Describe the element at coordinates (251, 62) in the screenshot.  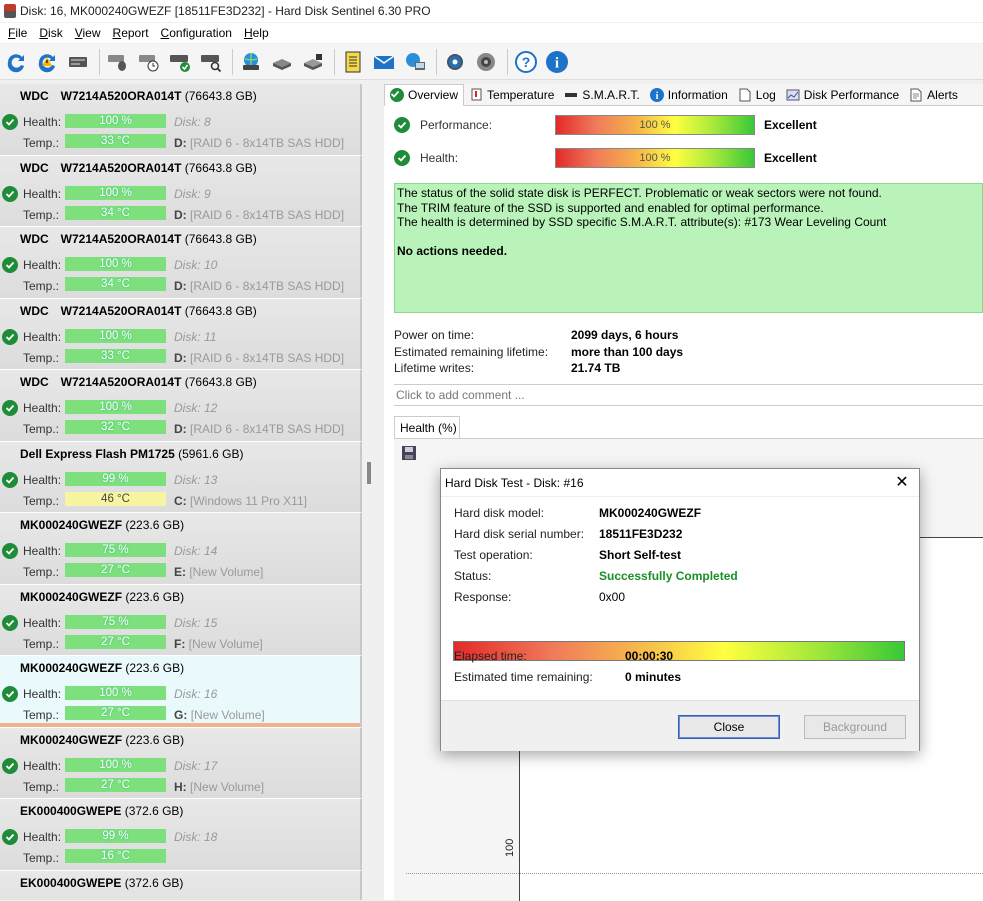
I see `globe-disk-icon` at that location.